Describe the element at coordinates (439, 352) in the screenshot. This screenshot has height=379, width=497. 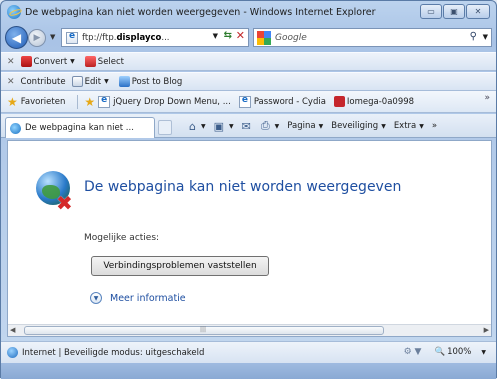
I see `zoom-icon: 🔍` at that location.